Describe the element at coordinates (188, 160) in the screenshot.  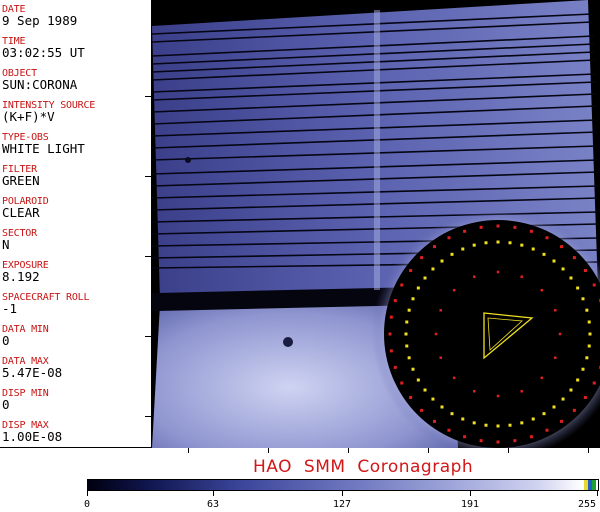
I see `dark-spot-small` at that location.